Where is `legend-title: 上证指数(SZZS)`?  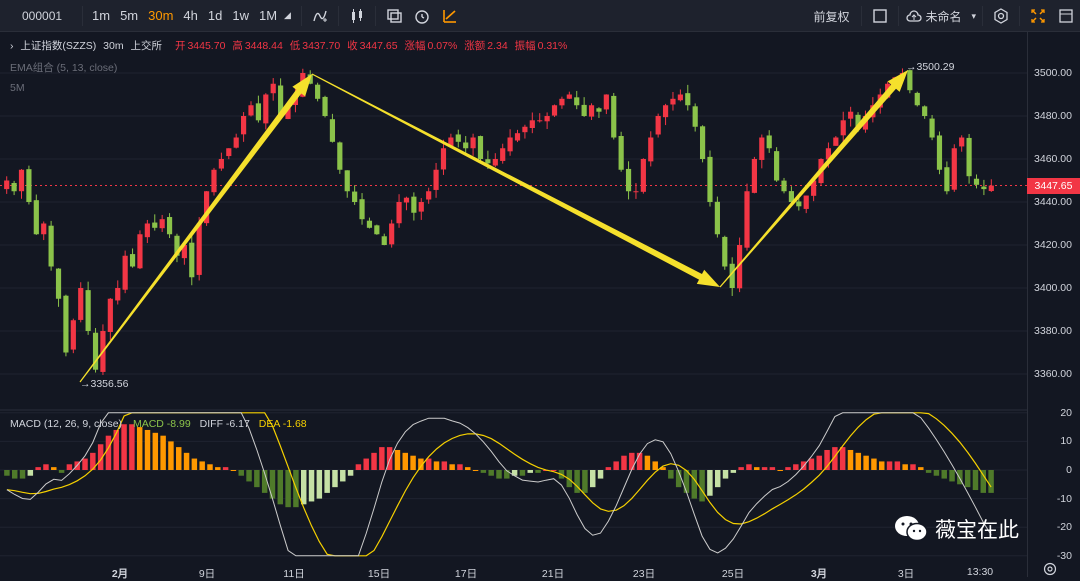 legend-title: 上证指数(SZZS) is located at coordinates (58, 46).